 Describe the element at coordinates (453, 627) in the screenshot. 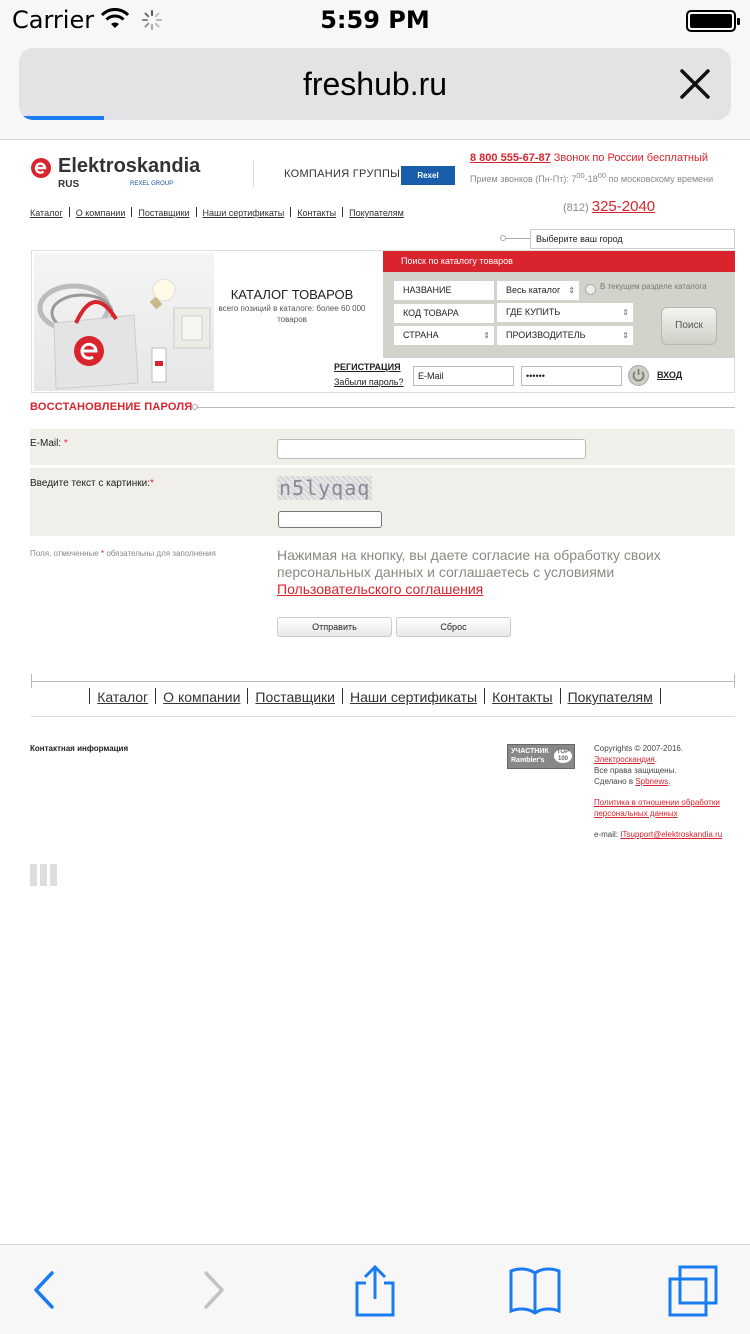

I see `reset-button: Сброс` at that location.